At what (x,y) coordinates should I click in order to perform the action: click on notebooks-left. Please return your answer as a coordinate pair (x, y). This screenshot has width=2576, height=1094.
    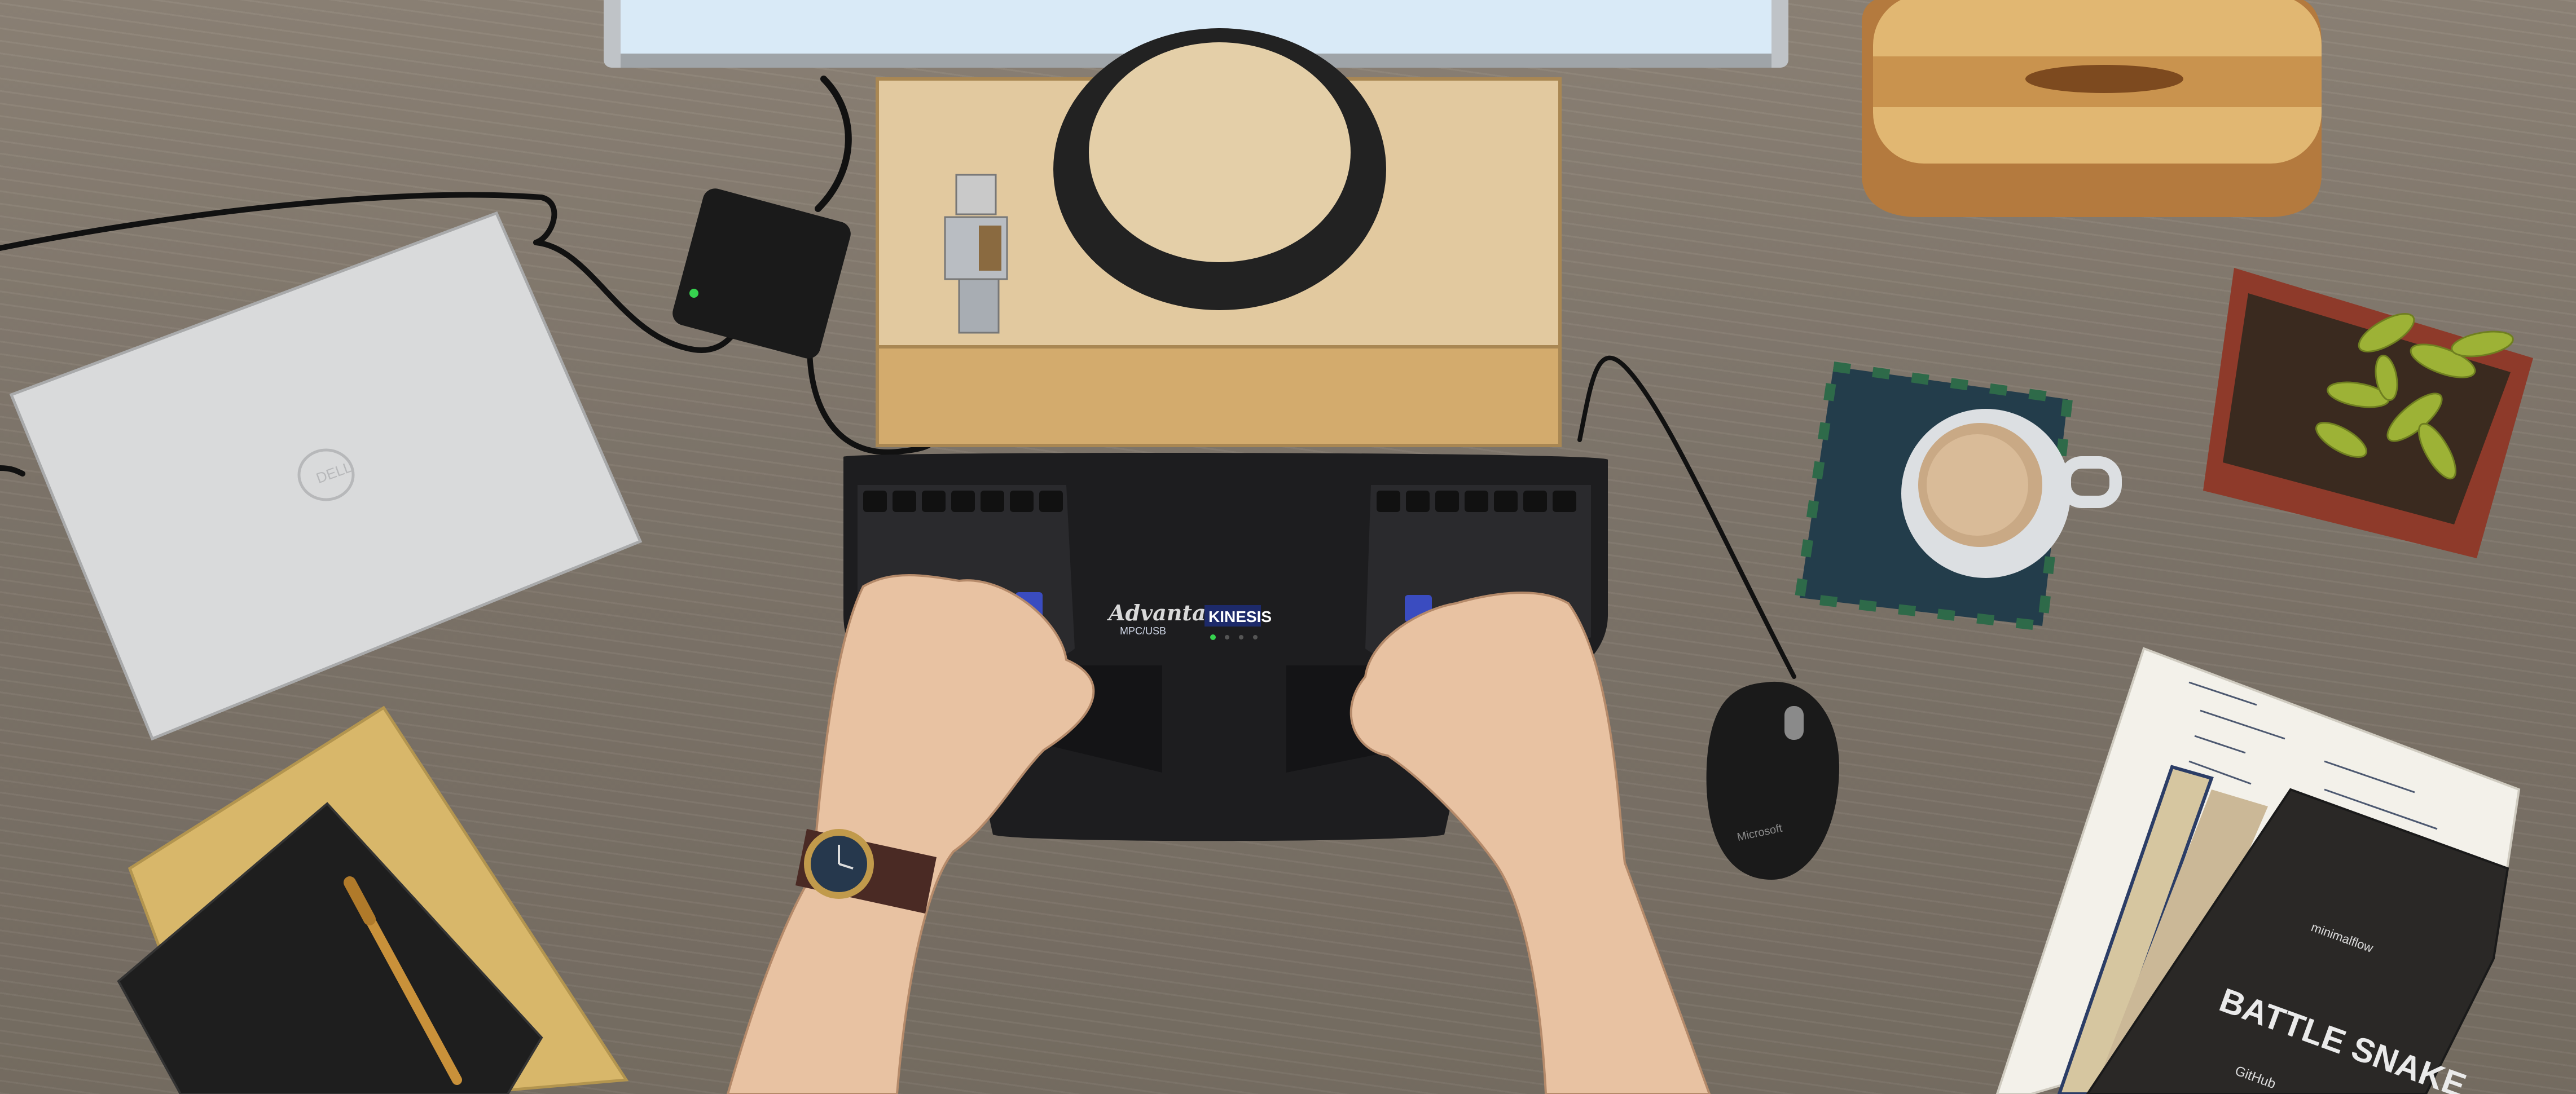
    Looking at the image, I should click on (373, 899).